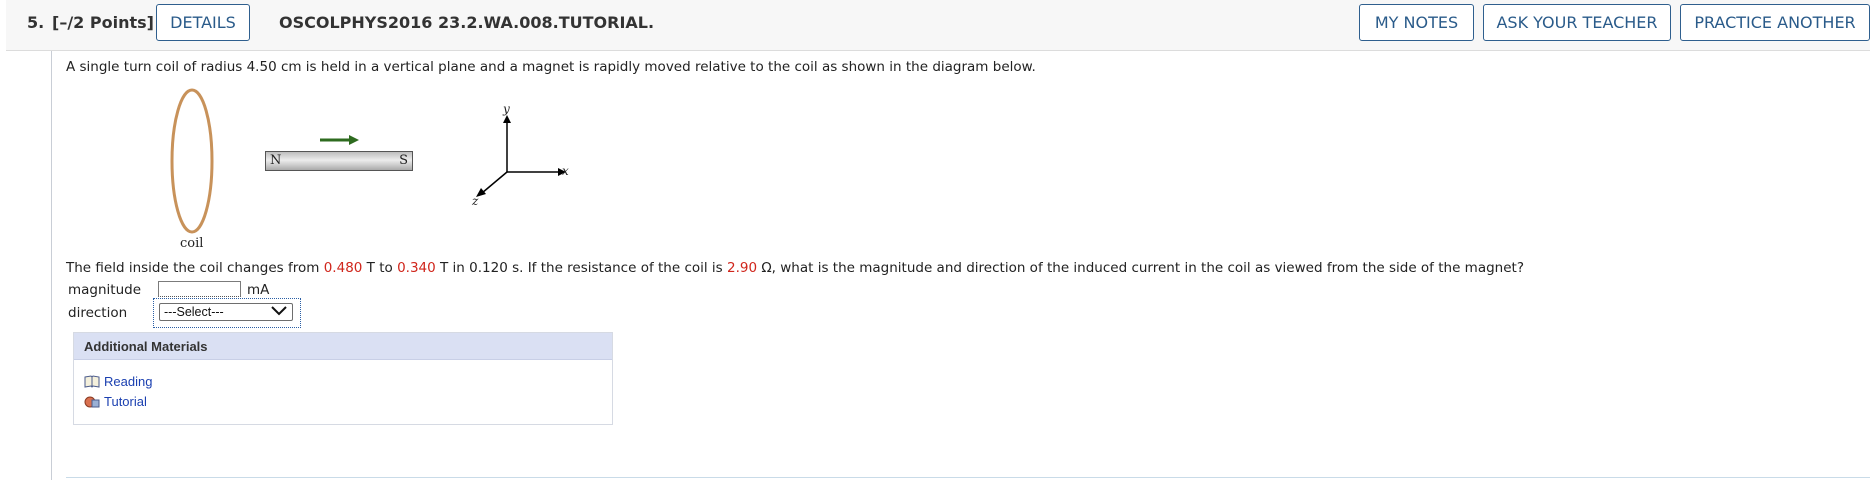 This screenshot has width=1870, height=480. I want to click on chevron-down-icon, so click(279, 311).